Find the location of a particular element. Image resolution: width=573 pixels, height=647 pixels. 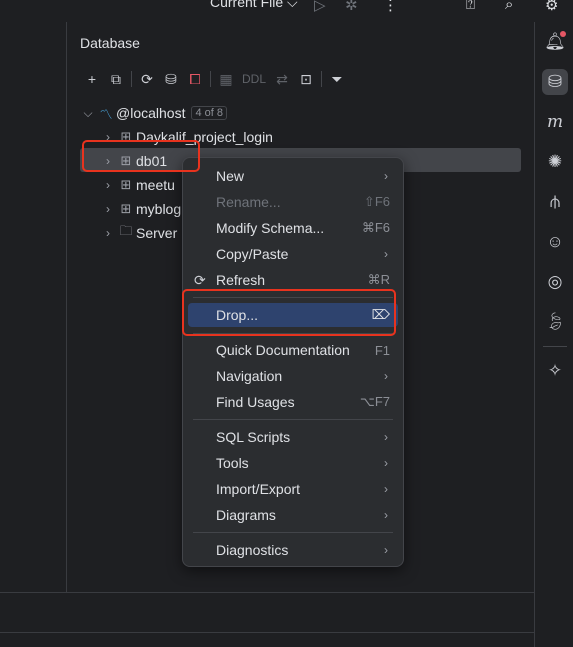

add-icon: + is located at coordinates (92, 79).